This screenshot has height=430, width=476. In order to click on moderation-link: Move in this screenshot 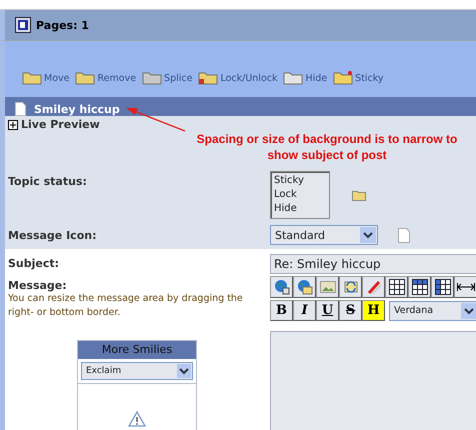, I will do `click(46, 78)`.